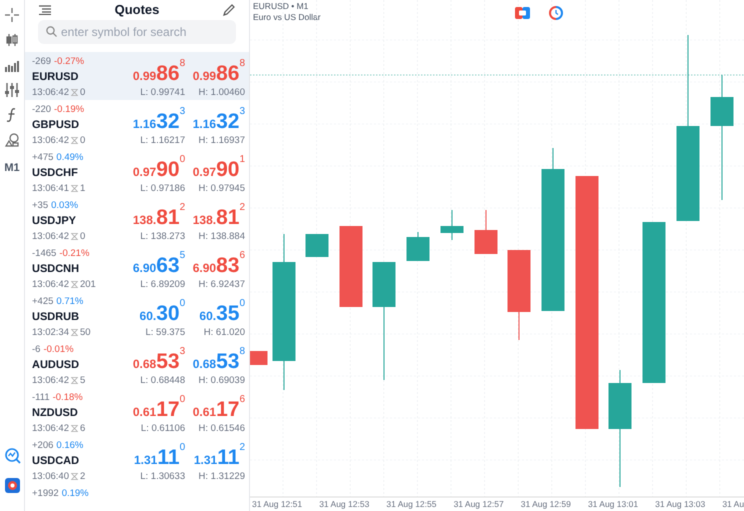 The width and height of the screenshot is (744, 511). What do you see at coordinates (733, 504) in the screenshot?
I see `time-label: 31 Au` at bounding box center [733, 504].